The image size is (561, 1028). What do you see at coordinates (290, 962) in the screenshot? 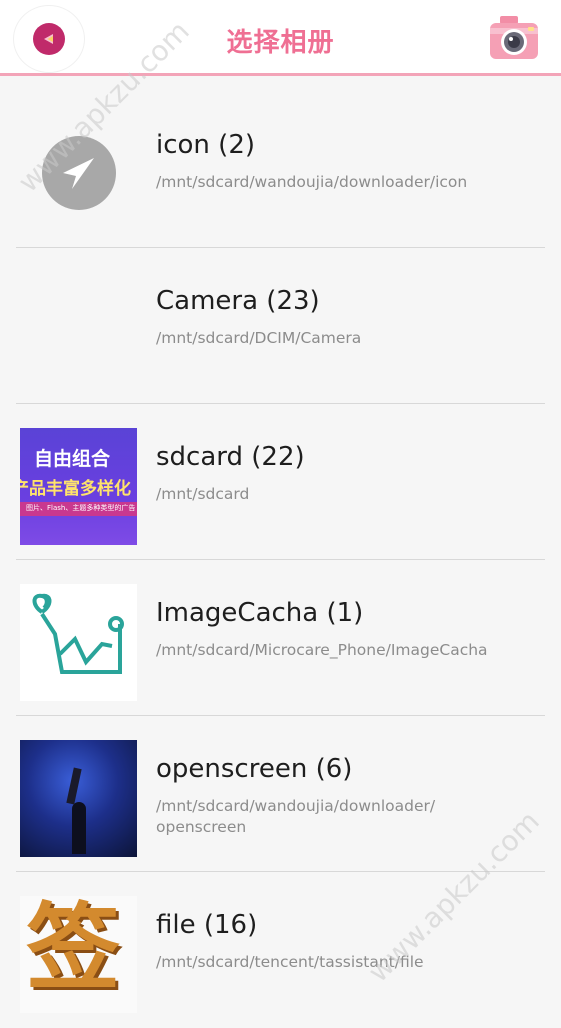
I see `album-path: /mnt/sdcard/tencent/tassistant/file` at bounding box center [290, 962].